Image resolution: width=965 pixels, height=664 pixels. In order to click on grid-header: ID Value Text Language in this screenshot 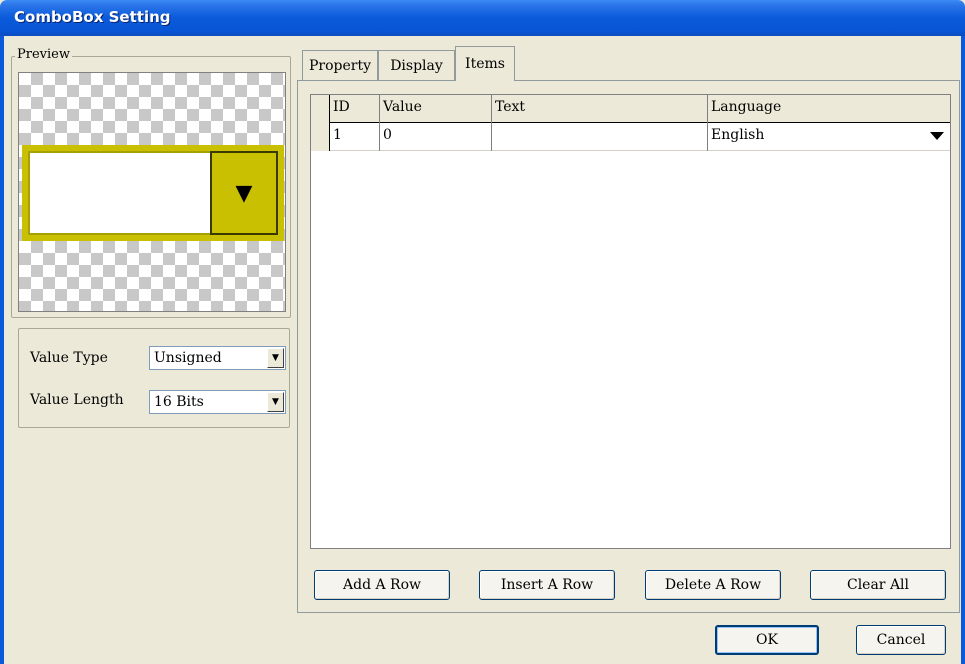, I will do `click(630, 109)`.